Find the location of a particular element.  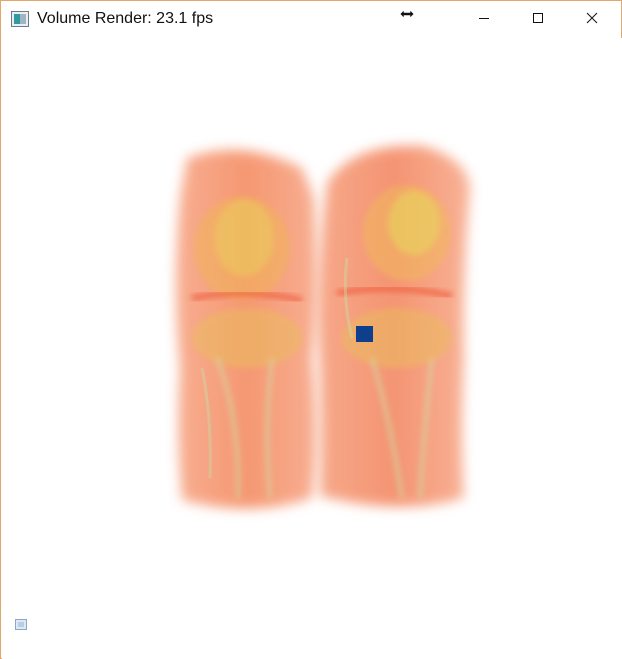

orientation-widget is located at coordinates (21, 624).